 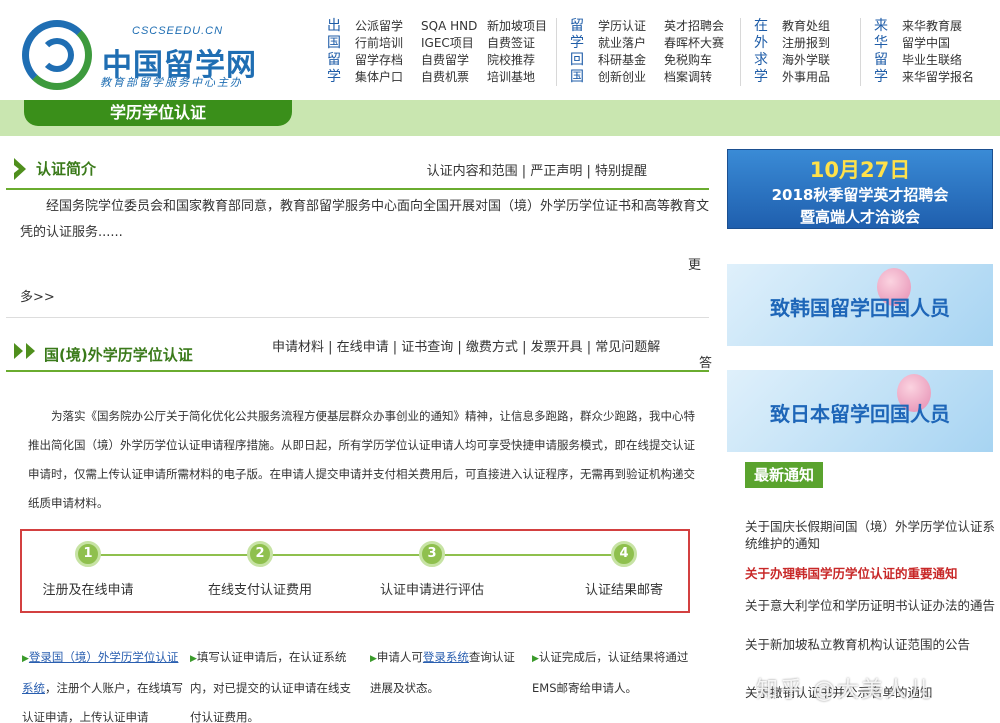 I want to click on nav-link: 学历认证, so click(x=627, y=26).